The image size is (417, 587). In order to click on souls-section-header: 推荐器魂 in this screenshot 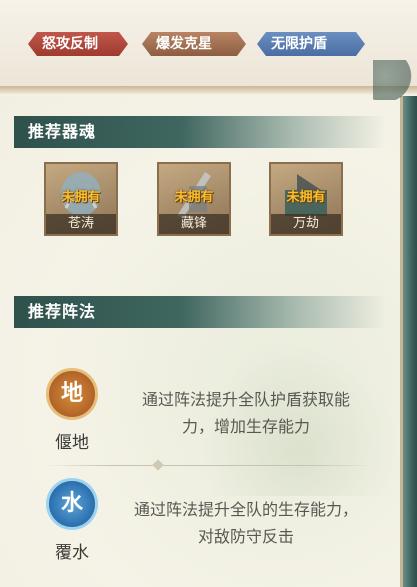, I will do `click(200, 132)`.